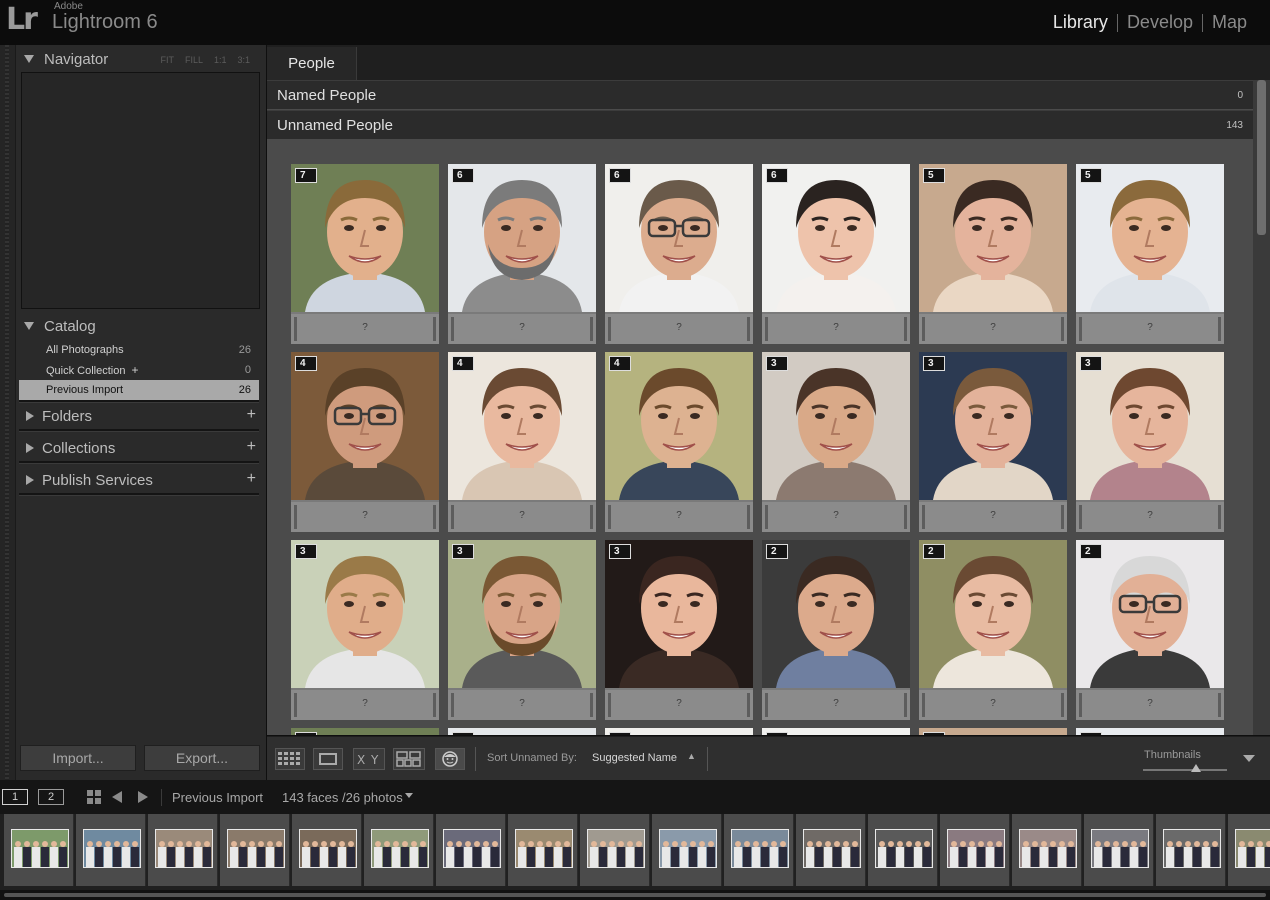 This screenshot has width=1270, height=900. I want to click on add-folder-plus-icon: +, so click(251, 415).